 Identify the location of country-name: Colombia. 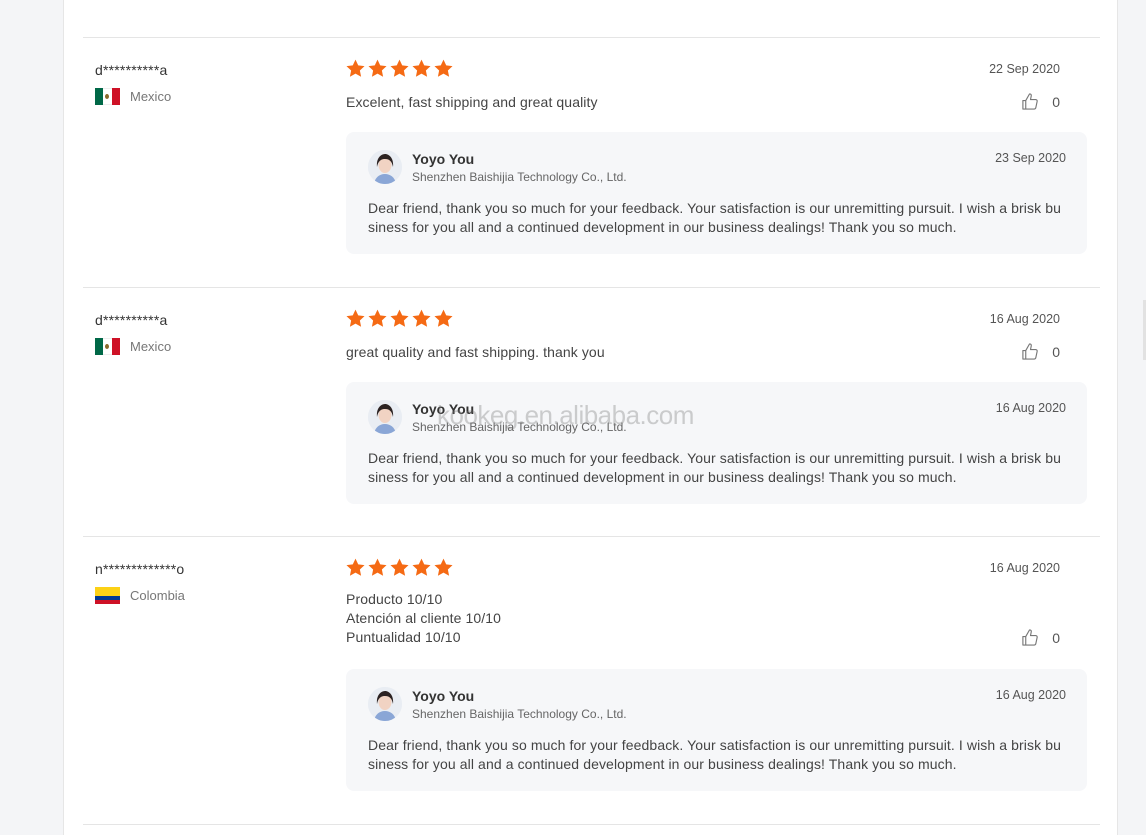
(157, 595).